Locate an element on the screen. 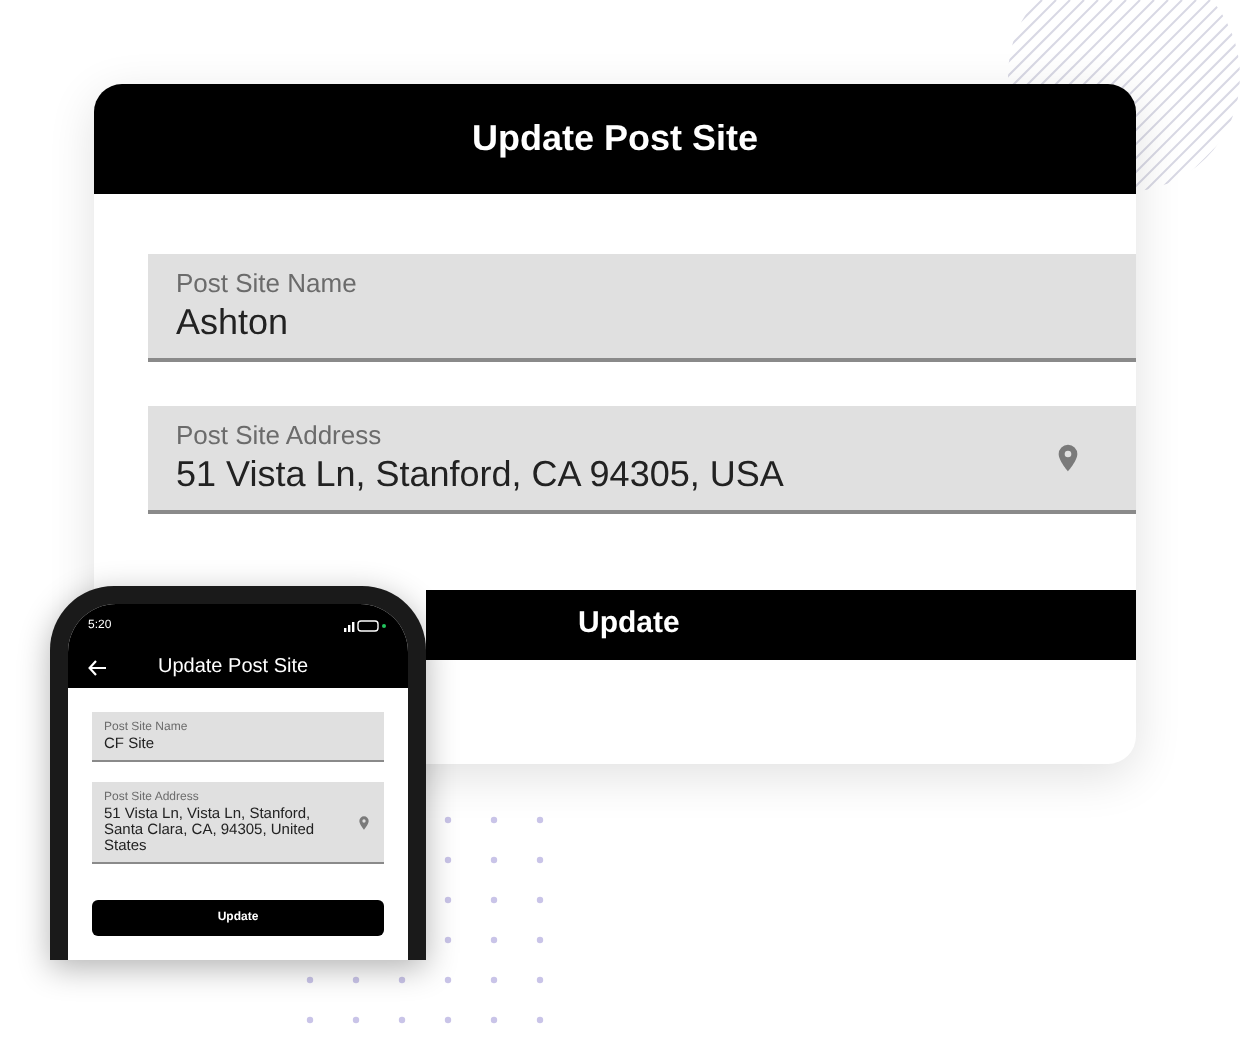 This screenshot has width=1240, height=1056. screen-title: Update Post Site is located at coordinates (233, 668).